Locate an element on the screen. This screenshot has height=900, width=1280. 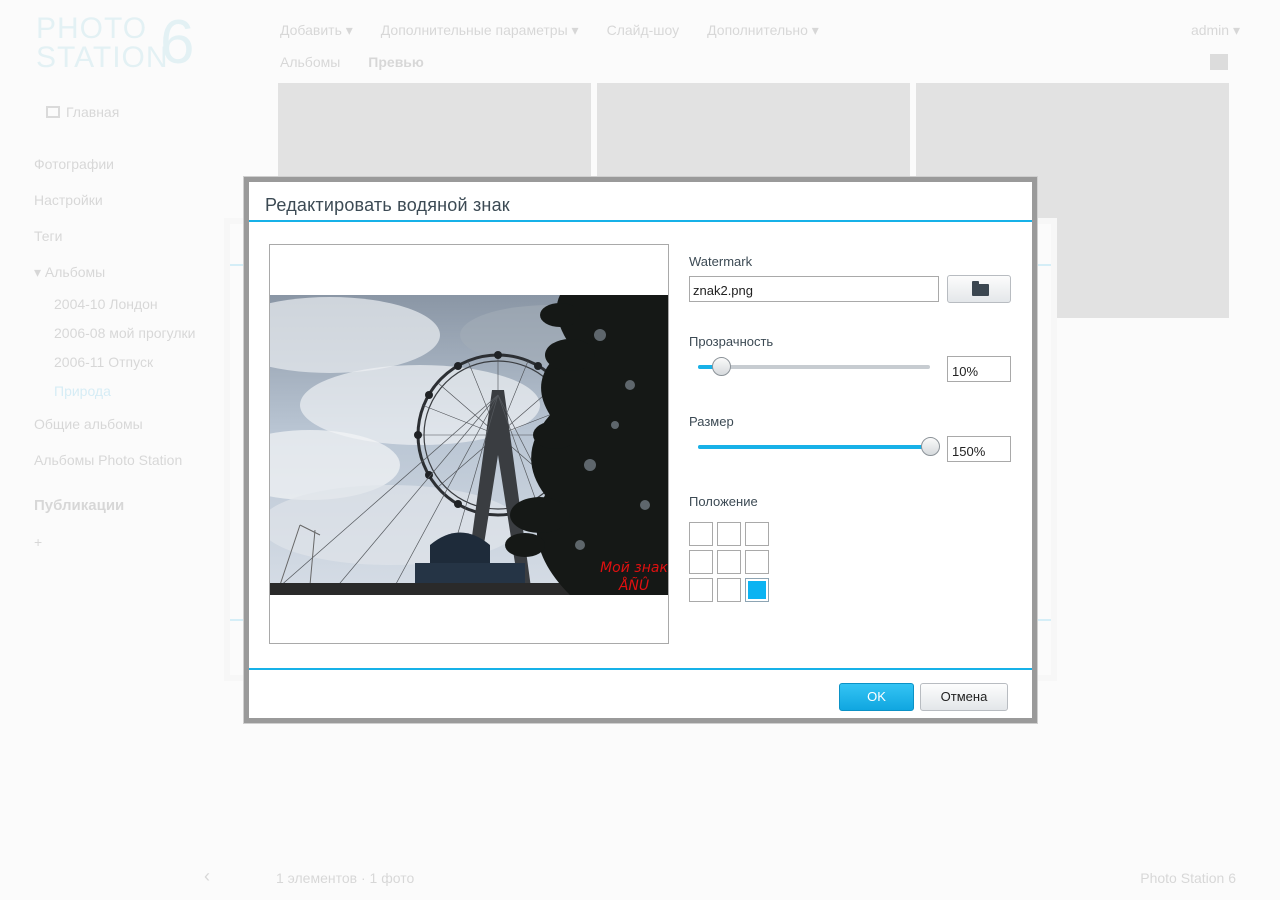
folder-icon is located at coordinates (980, 288).